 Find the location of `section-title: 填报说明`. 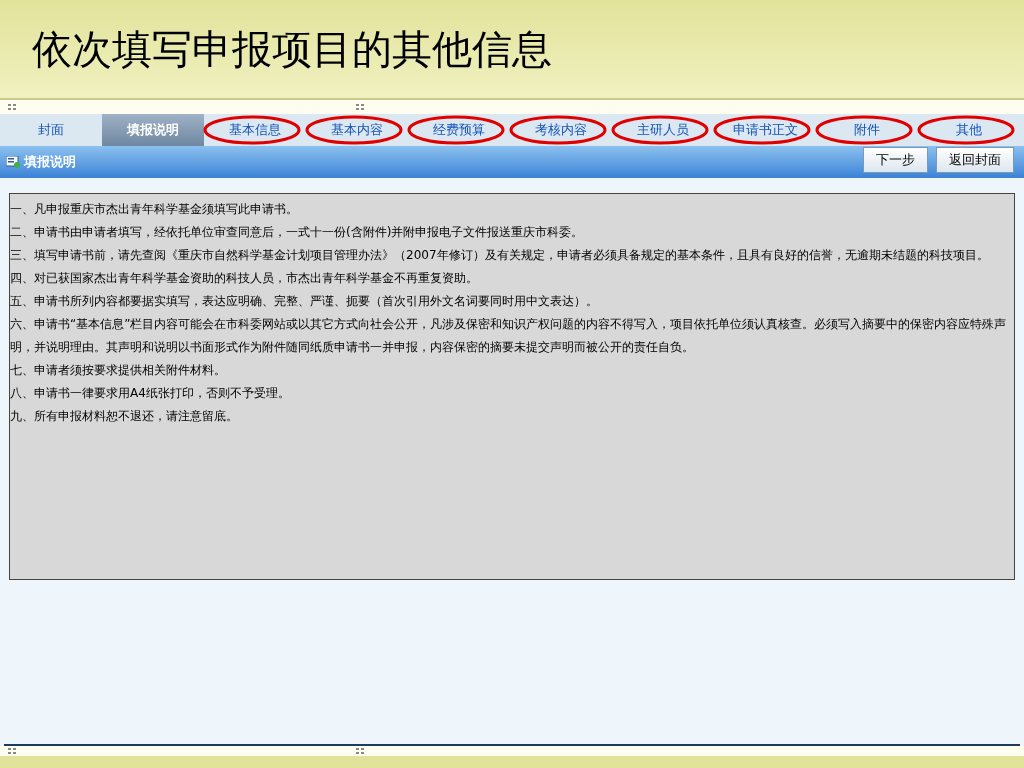

section-title: 填报说明 is located at coordinates (50, 162).